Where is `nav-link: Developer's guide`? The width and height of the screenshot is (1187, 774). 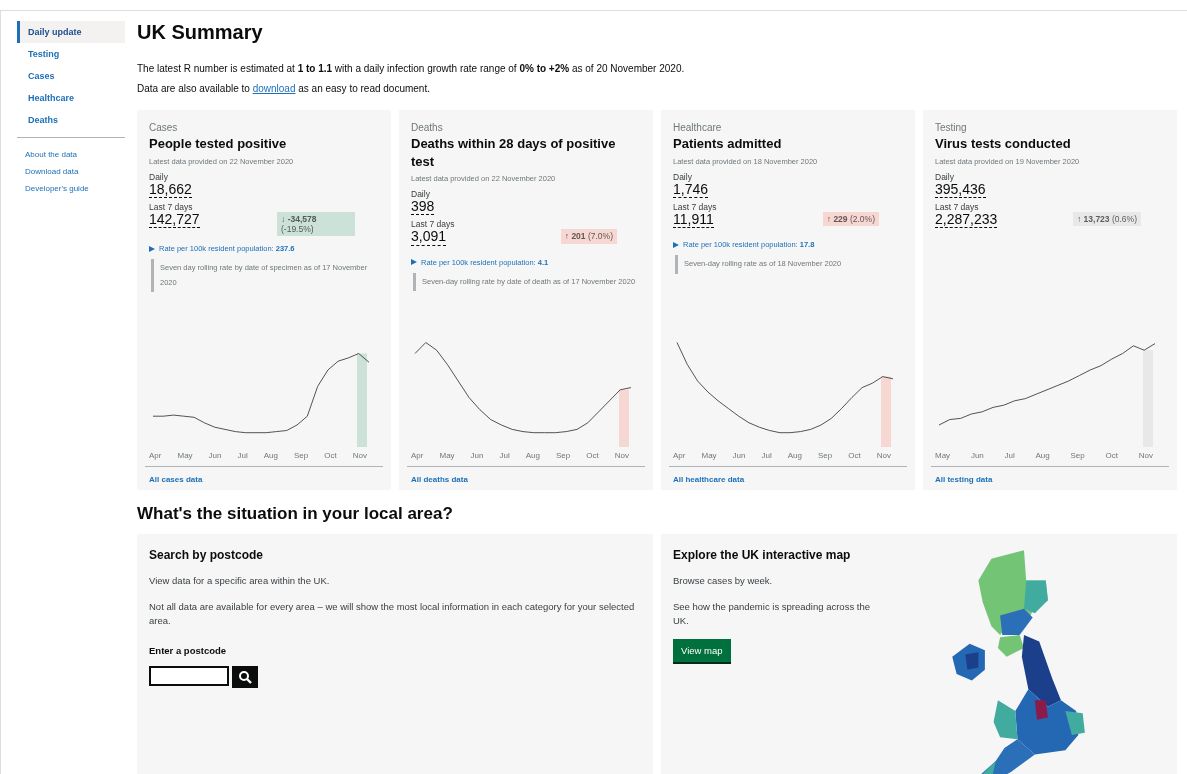
nav-link: Developer's guide is located at coordinates (71, 188).